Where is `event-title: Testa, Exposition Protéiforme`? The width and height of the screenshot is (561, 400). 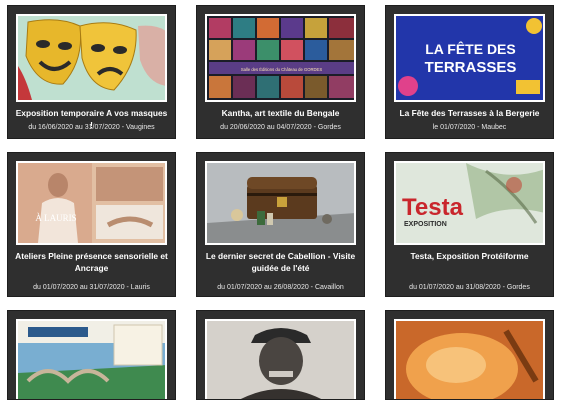 event-title: Testa, Exposition Protéiforme is located at coordinates (469, 256).